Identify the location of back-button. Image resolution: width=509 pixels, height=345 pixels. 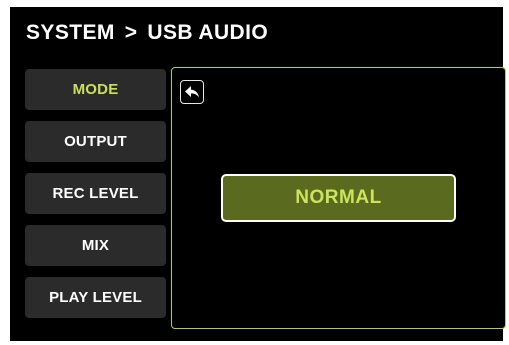
(192, 92).